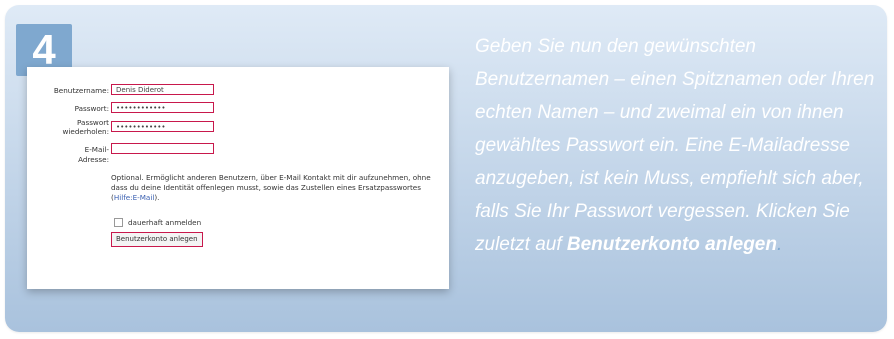  What do you see at coordinates (81, 90) in the screenshot?
I see `username-label: Benutzername:` at bounding box center [81, 90].